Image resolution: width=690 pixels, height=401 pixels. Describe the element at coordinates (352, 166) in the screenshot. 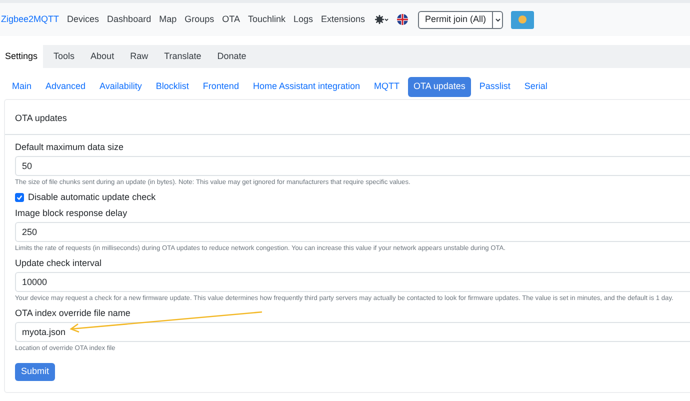

I see `input-field: 50` at that location.